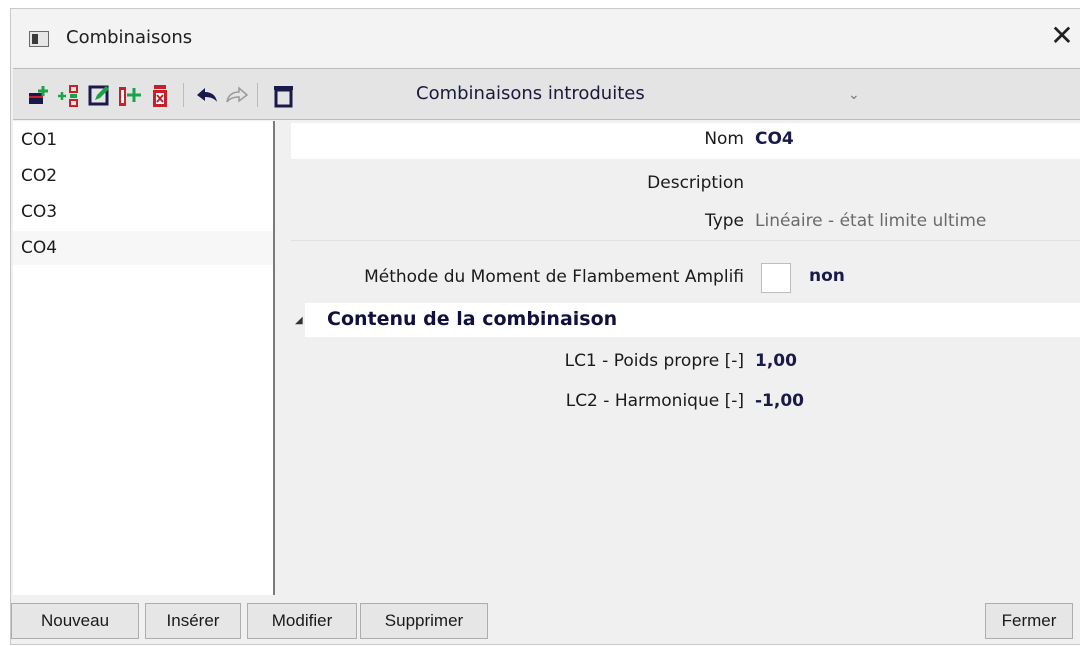  What do you see at coordinates (208, 96) in the screenshot?
I see `undo-icon` at bounding box center [208, 96].